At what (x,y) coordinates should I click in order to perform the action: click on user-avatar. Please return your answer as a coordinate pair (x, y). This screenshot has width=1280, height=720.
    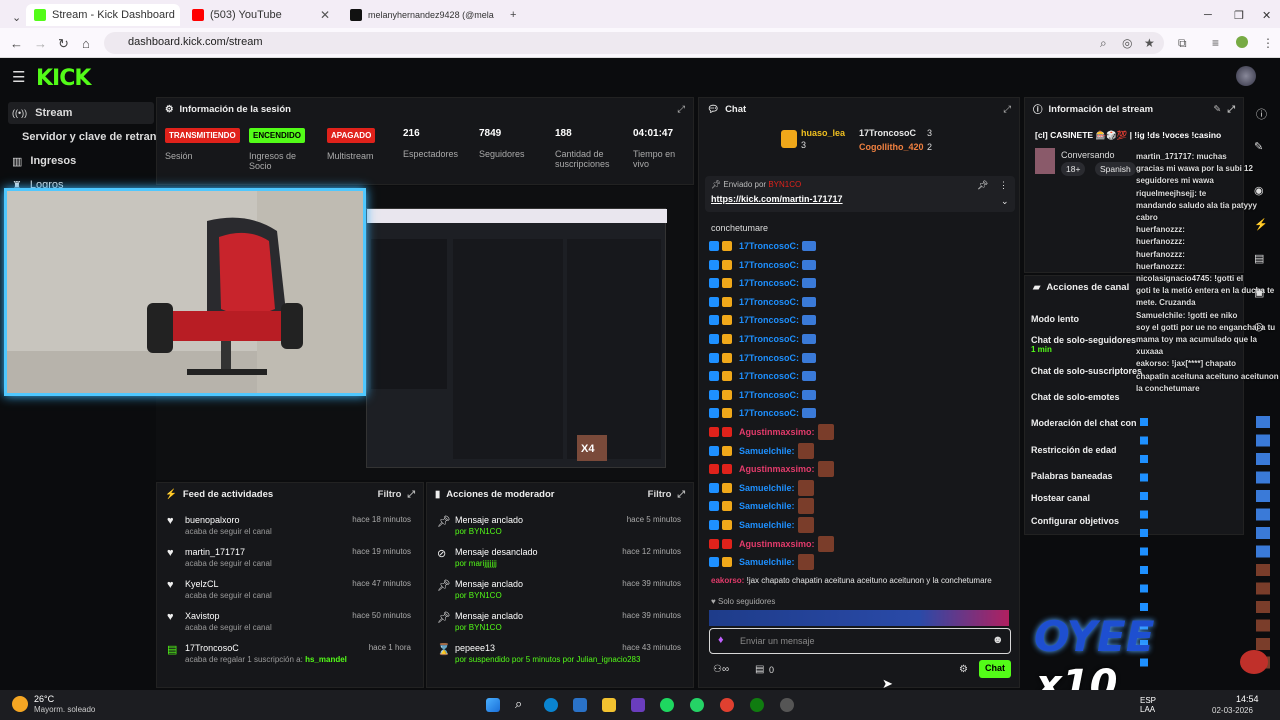
    Looking at the image, I should click on (1246, 76).